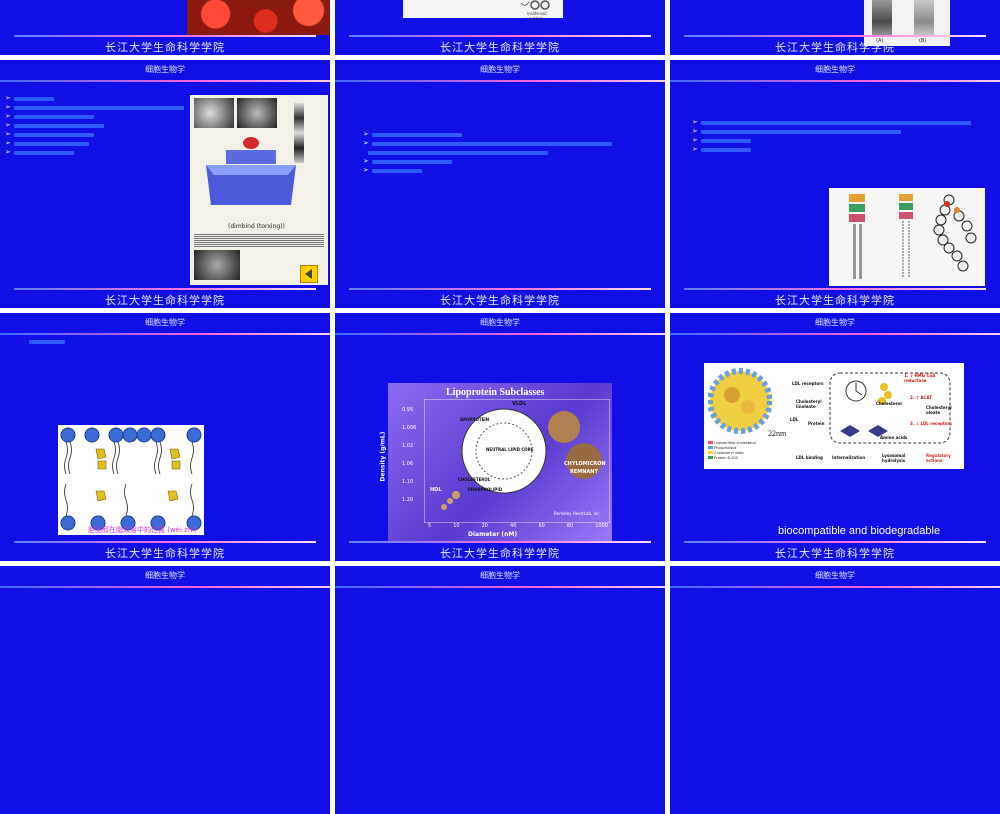 This screenshot has height=814, width=1000. I want to click on membrane-protein-figure: (dimbind (torxing)), so click(259, 190).